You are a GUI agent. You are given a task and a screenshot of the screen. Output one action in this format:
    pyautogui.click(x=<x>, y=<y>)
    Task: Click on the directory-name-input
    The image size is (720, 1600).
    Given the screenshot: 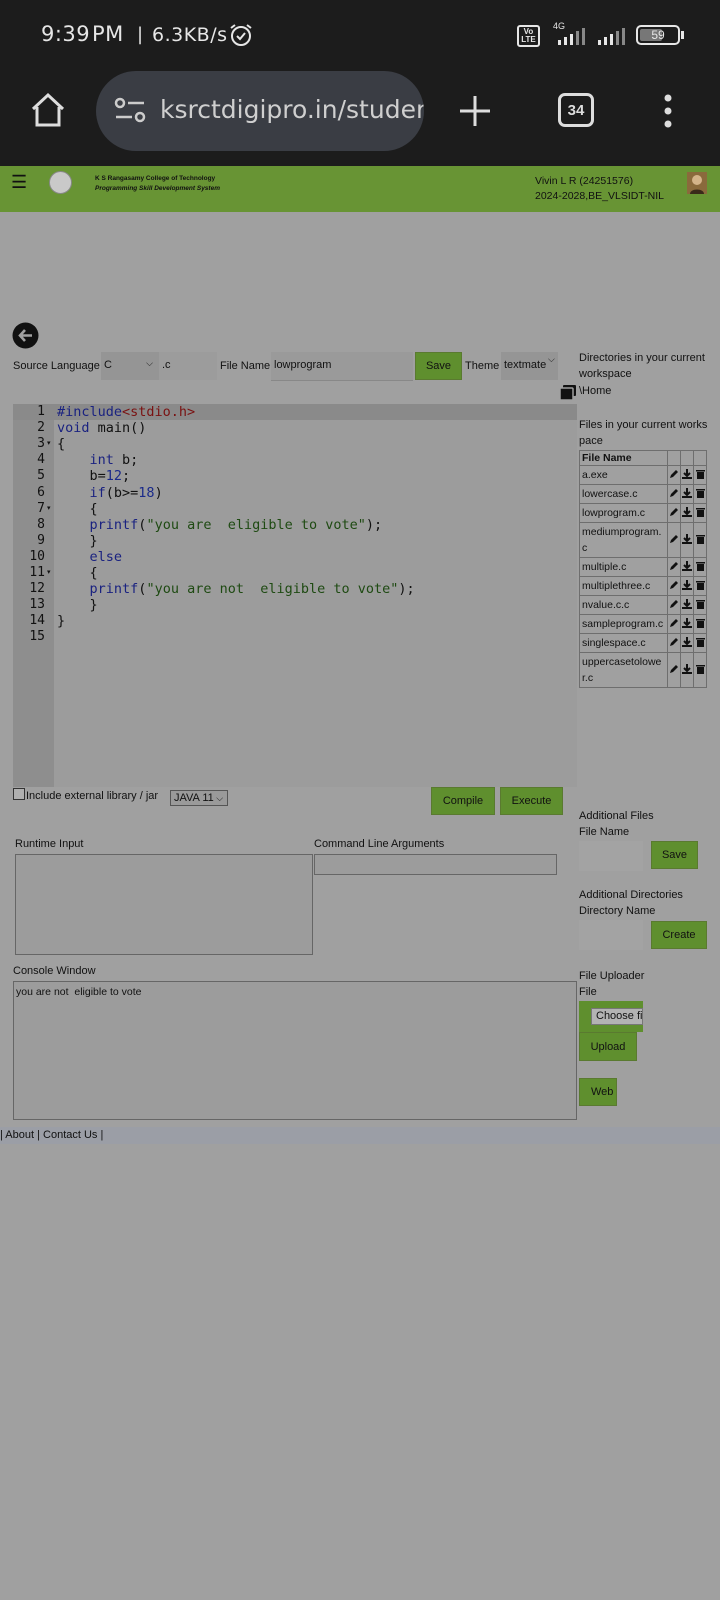 What is the action you would take?
    pyautogui.click(x=611, y=935)
    